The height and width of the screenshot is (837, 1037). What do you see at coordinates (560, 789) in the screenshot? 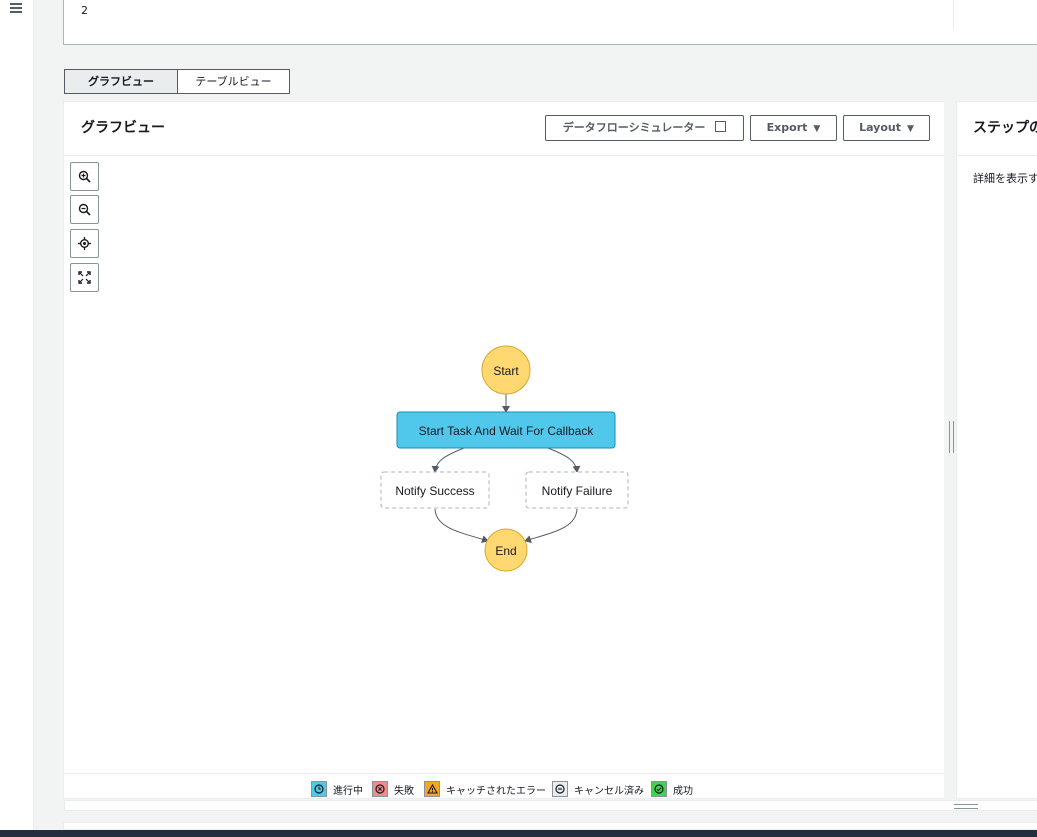
I see `minus-circle-icon` at bounding box center [560, 789].